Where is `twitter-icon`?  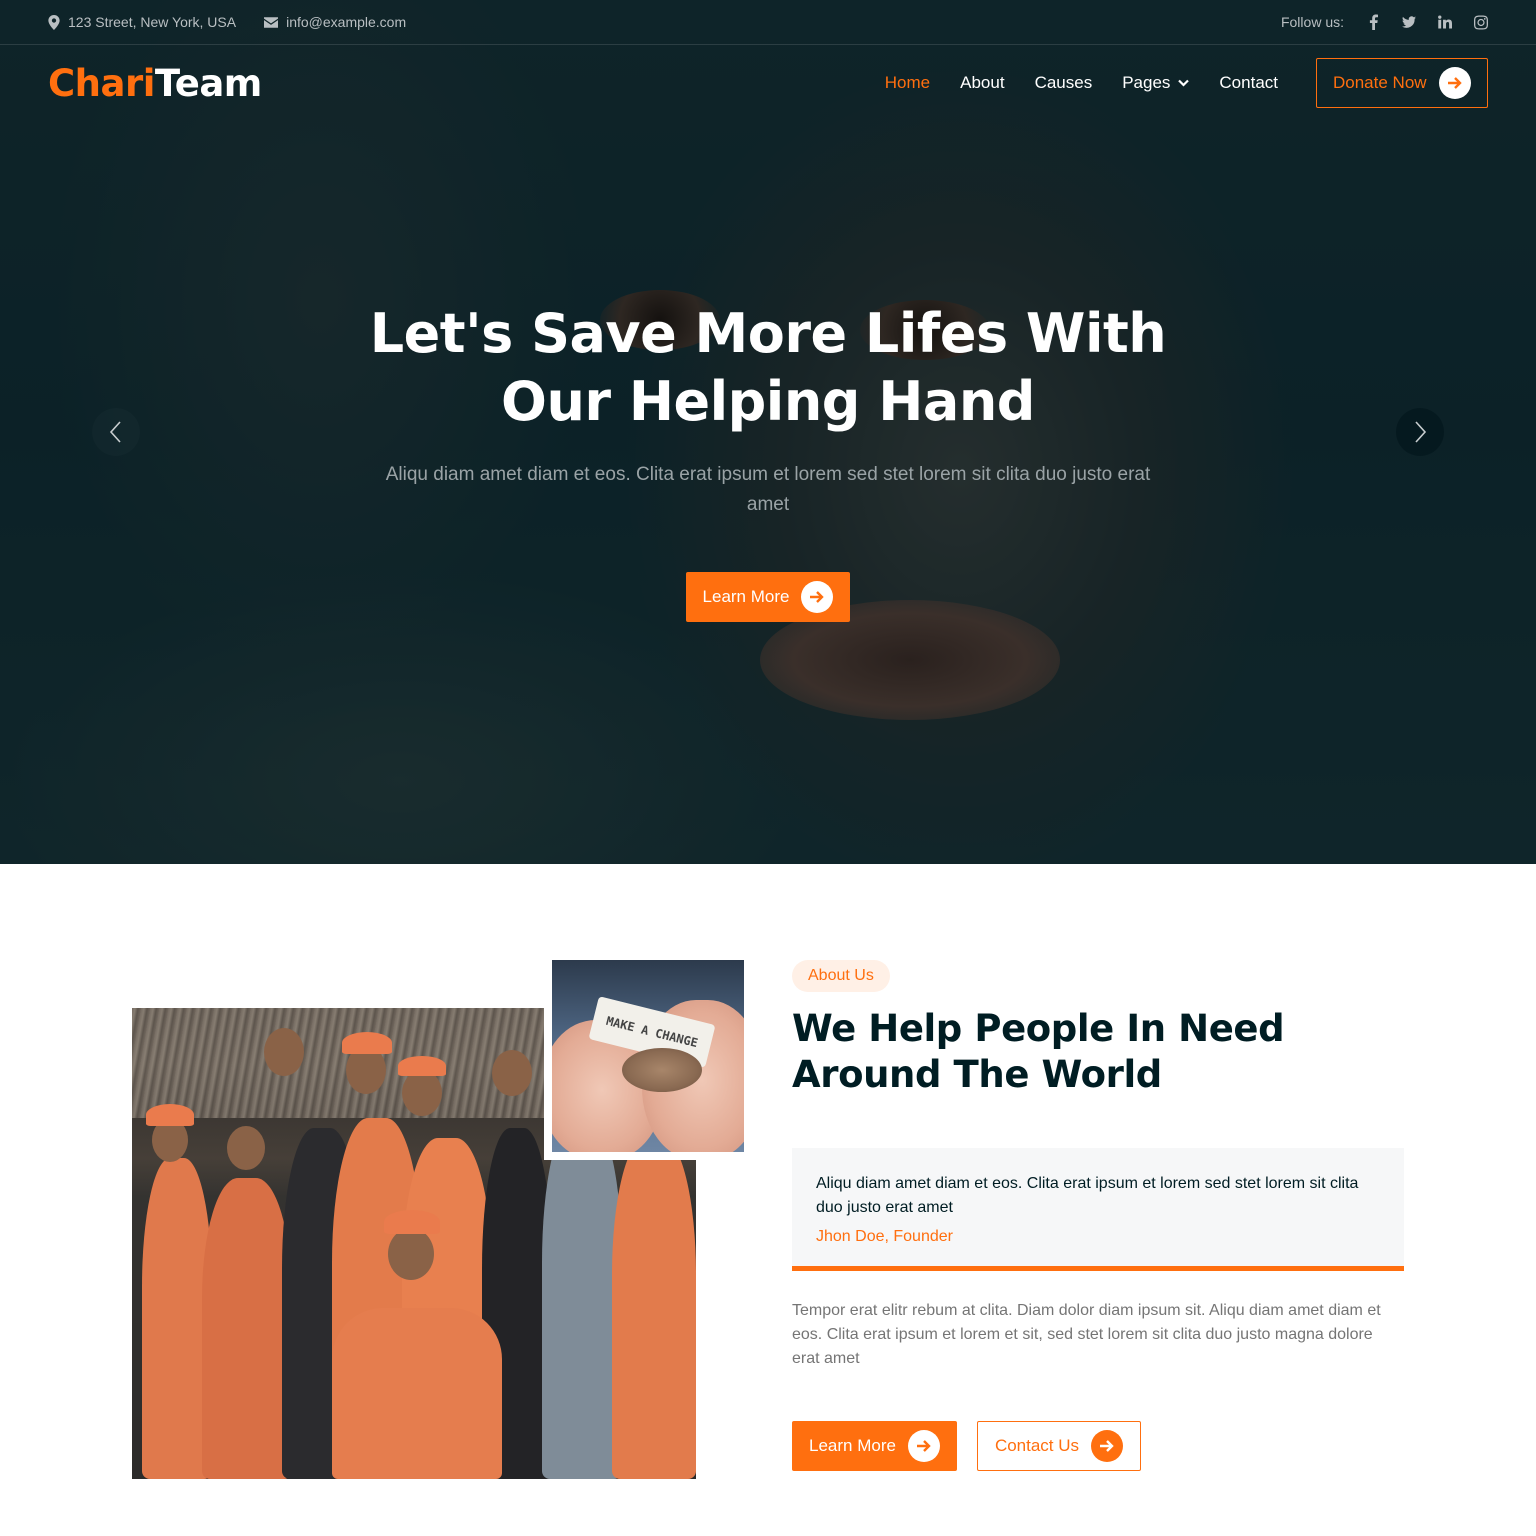 twitter-icon is located at coordinates (1409, 22).